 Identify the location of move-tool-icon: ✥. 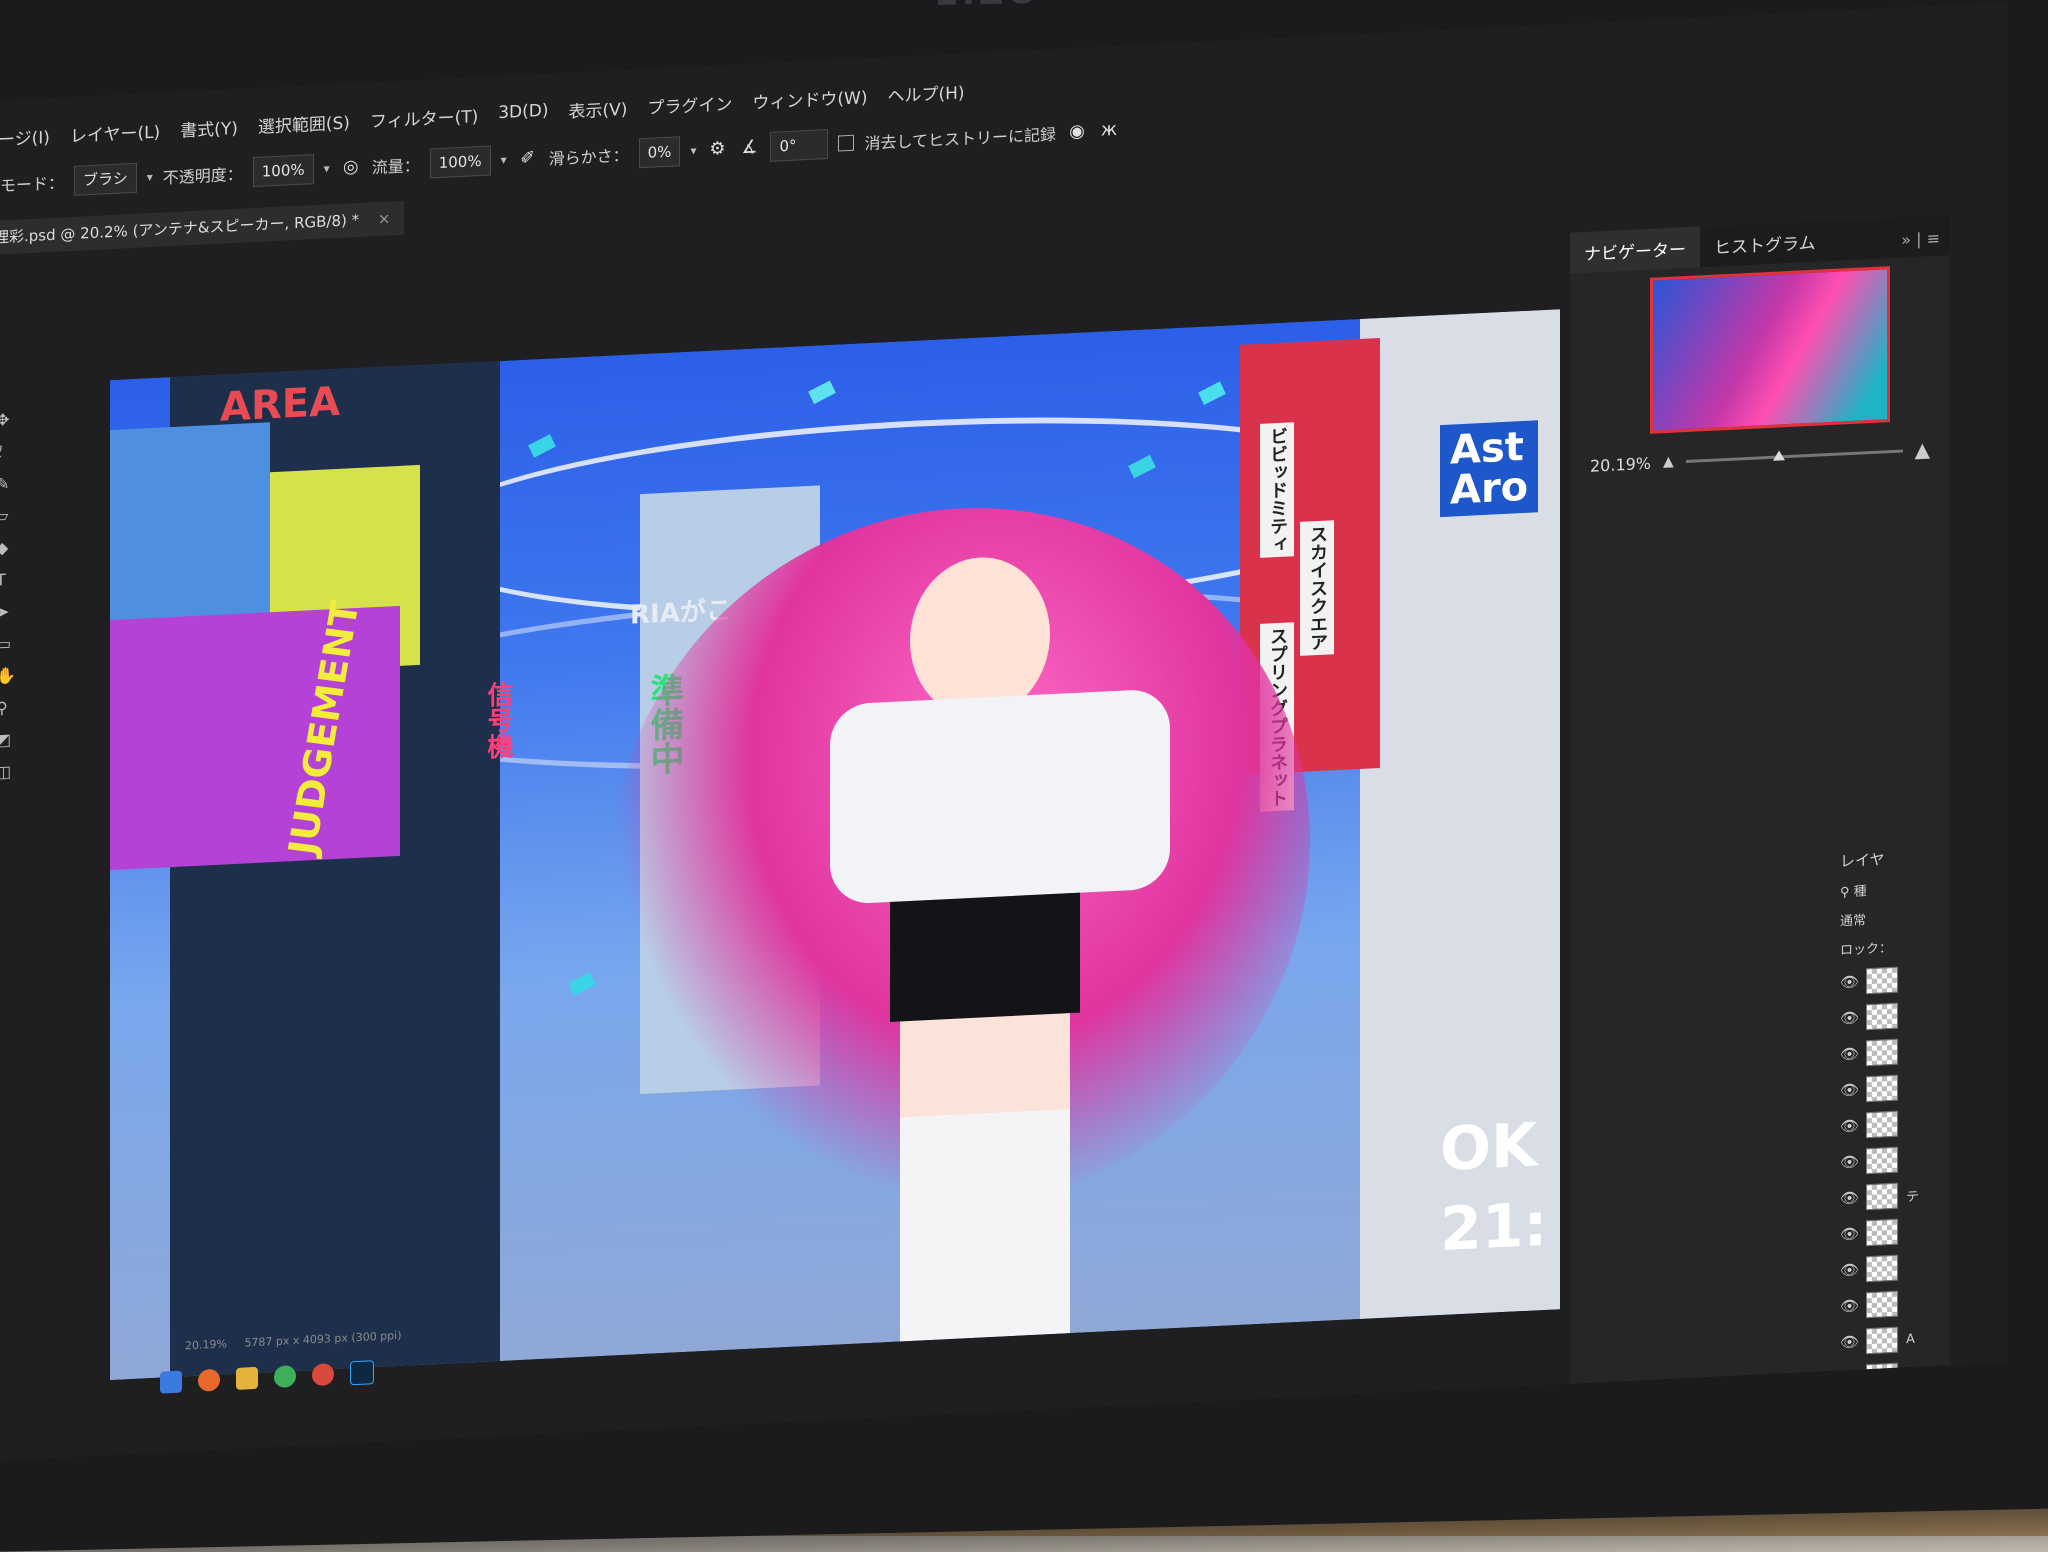
(9, 421).